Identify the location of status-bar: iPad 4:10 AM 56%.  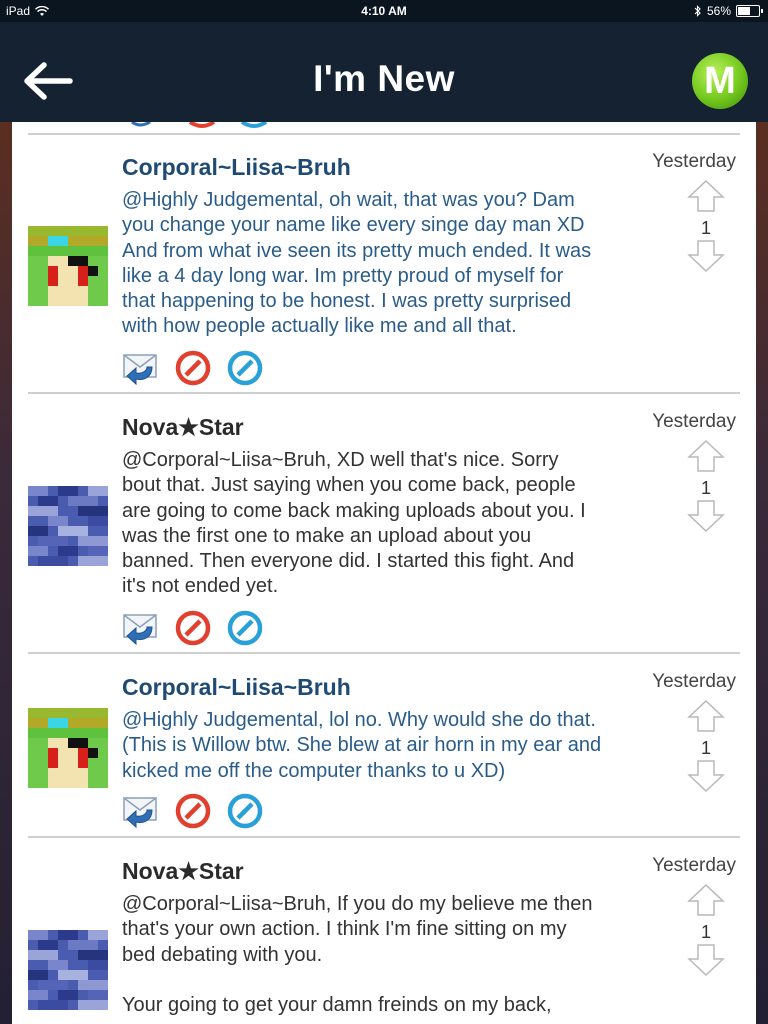
(384, 11).